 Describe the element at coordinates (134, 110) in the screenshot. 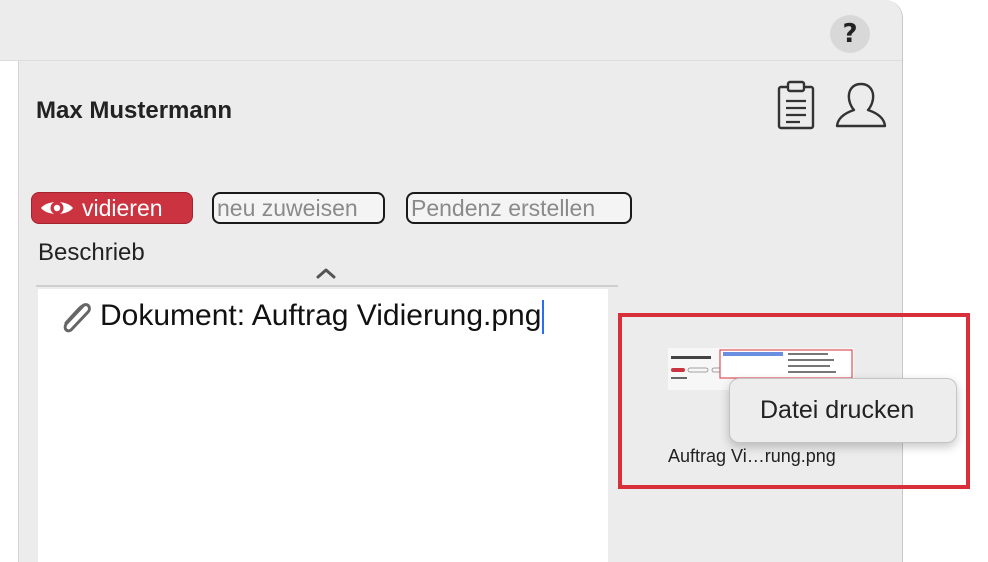

I see `contact-name: Max Mustermann` at that location.